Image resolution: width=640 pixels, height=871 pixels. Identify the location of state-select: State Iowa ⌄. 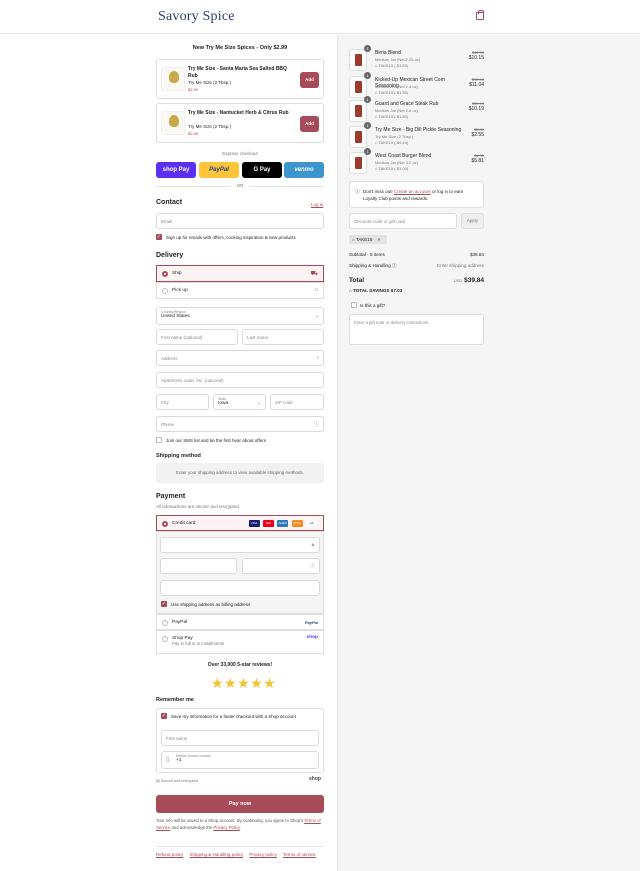
(239, 402).